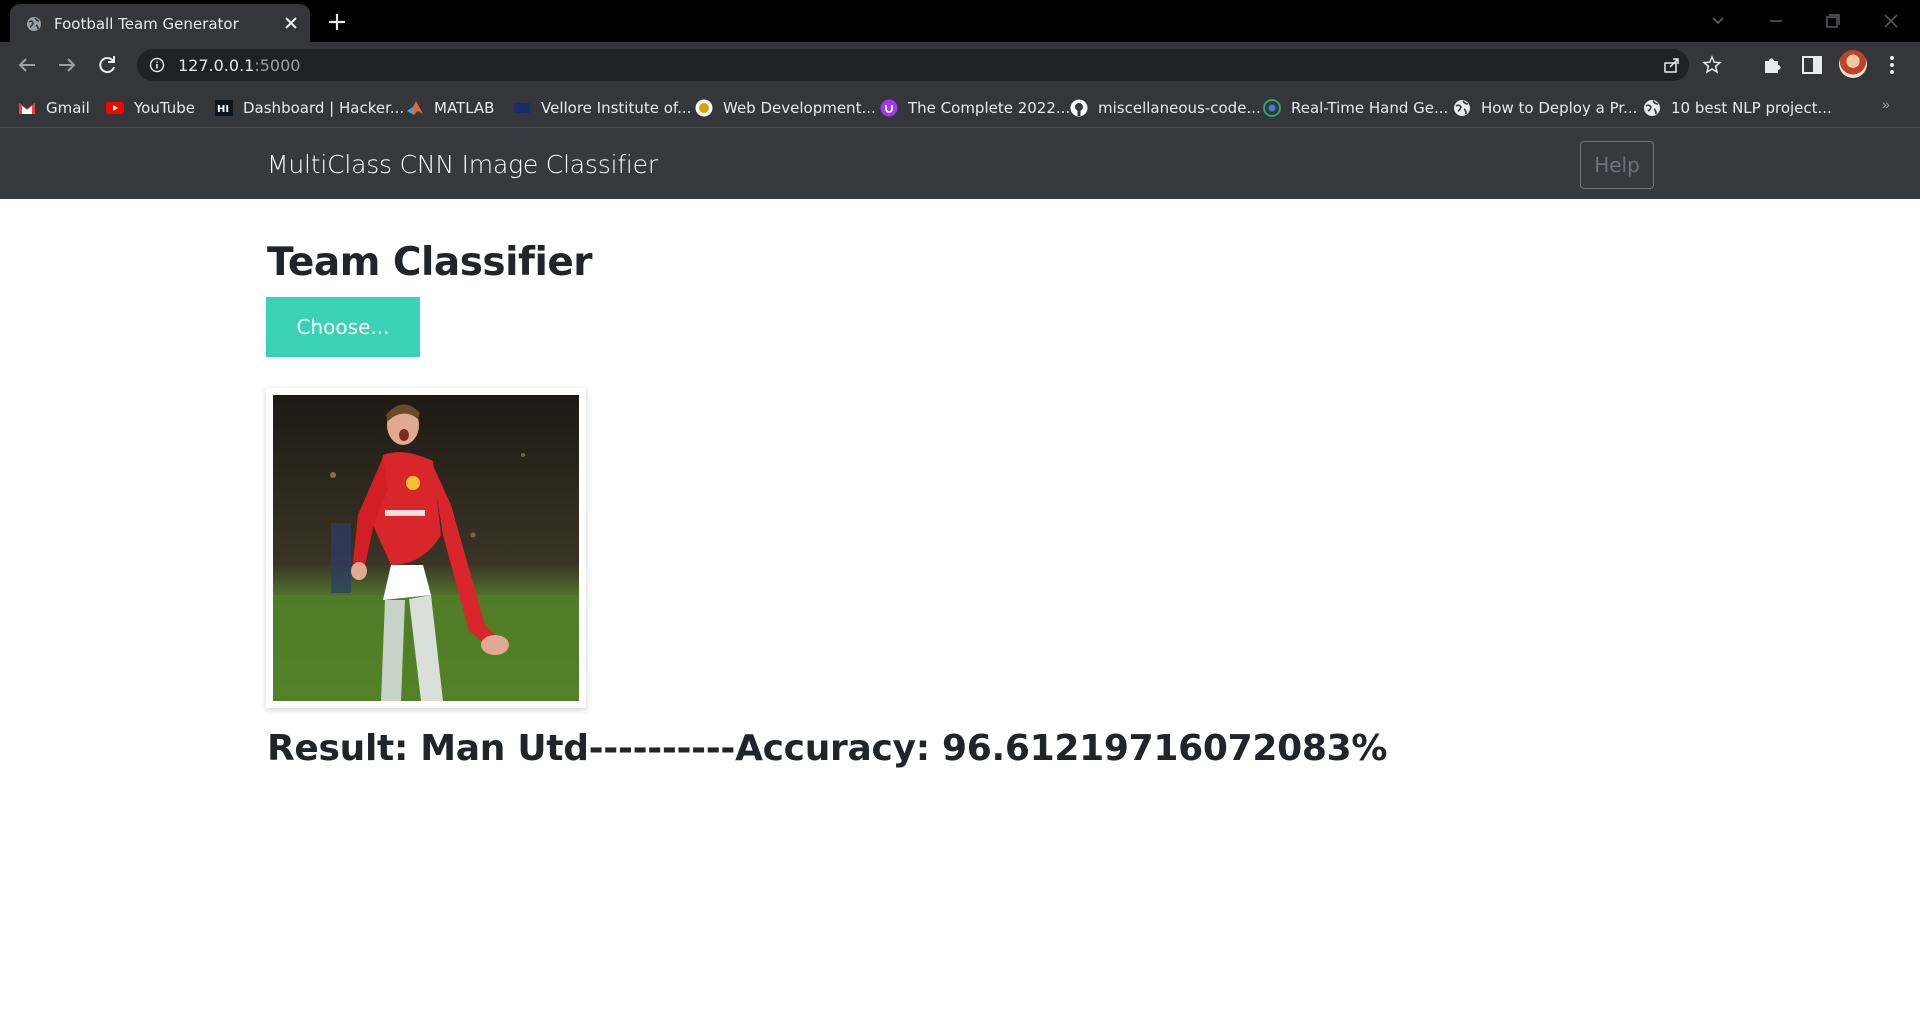 The height and width of the screenshot is (1013, 1920). Describe the element at coordinates (216, 65) in the screenshot. I see `url-host: 127.0.0.1` at that location.